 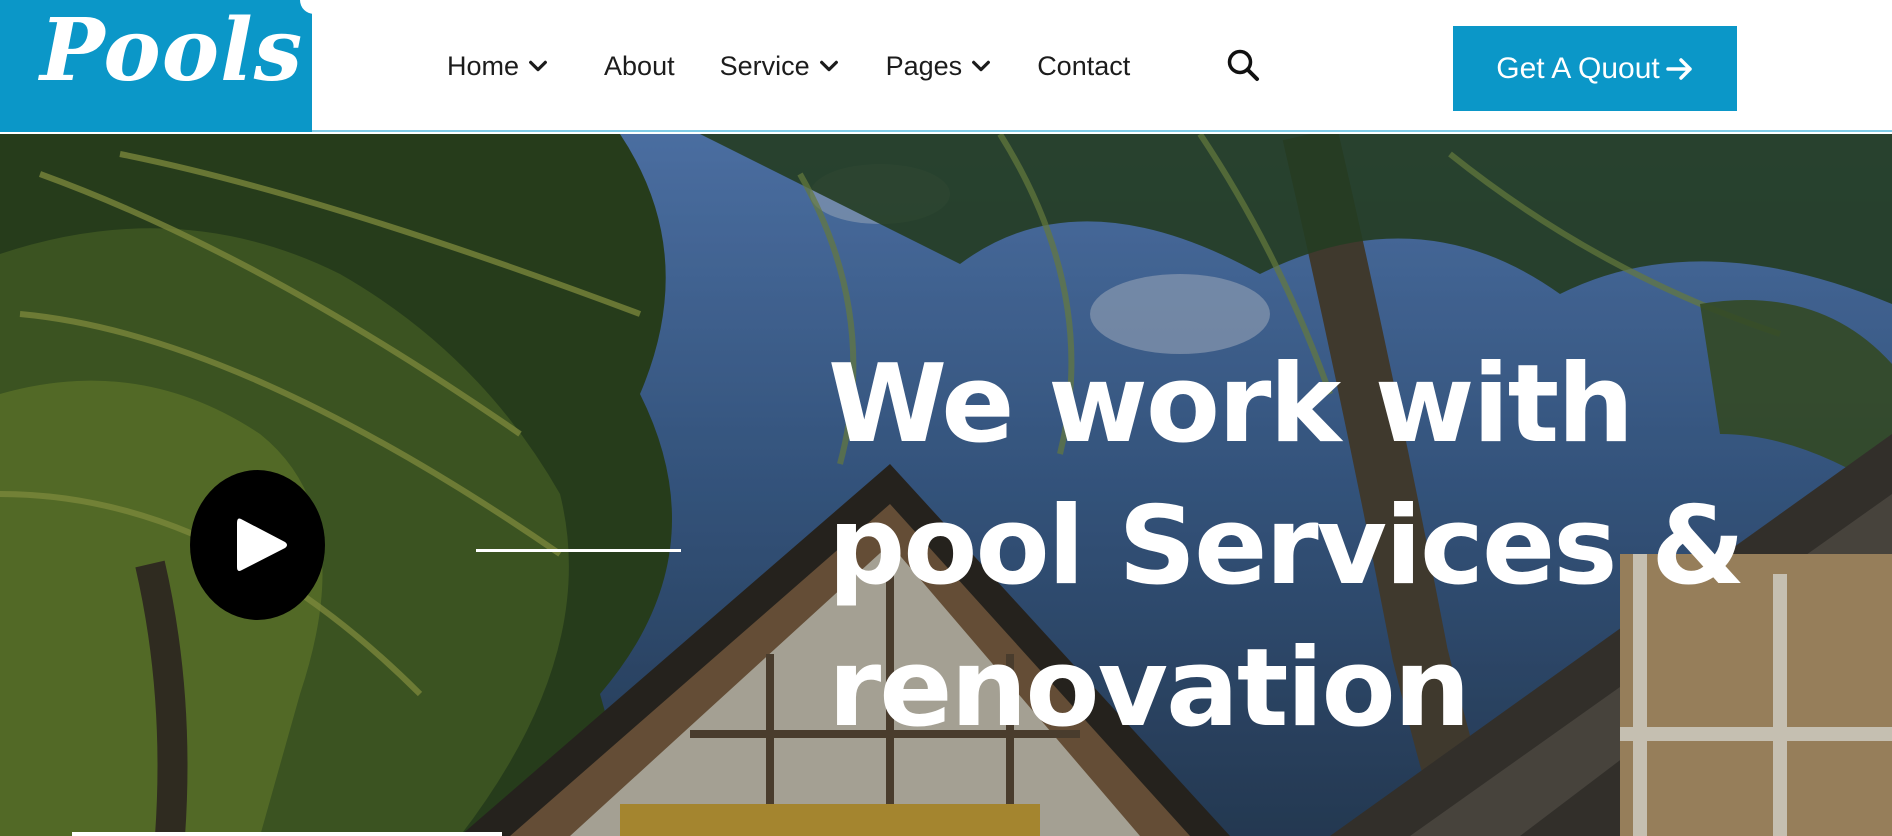 I want to click on hero-title-line: renovation, so click(x=1149, y=688).